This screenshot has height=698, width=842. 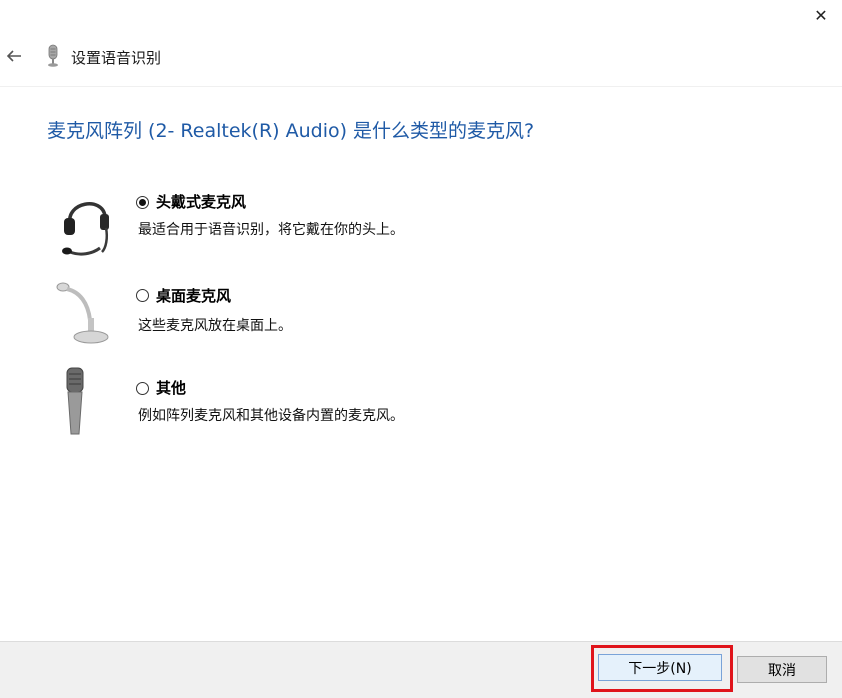 What do you see at coordinates (271, 416) in the screenshot?
I see `option-other-description: 例如阵列麦克风和其他设备内置的麦克风。` at bounding box center [271, 416].